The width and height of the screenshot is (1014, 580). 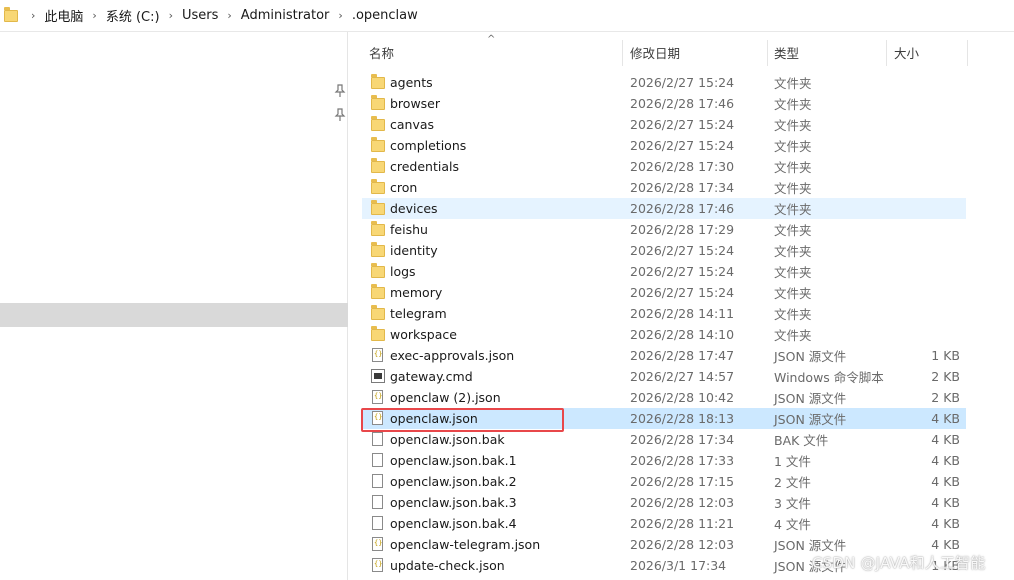 I want to click on column-header-name: 名称, so click(x=494, y=52).